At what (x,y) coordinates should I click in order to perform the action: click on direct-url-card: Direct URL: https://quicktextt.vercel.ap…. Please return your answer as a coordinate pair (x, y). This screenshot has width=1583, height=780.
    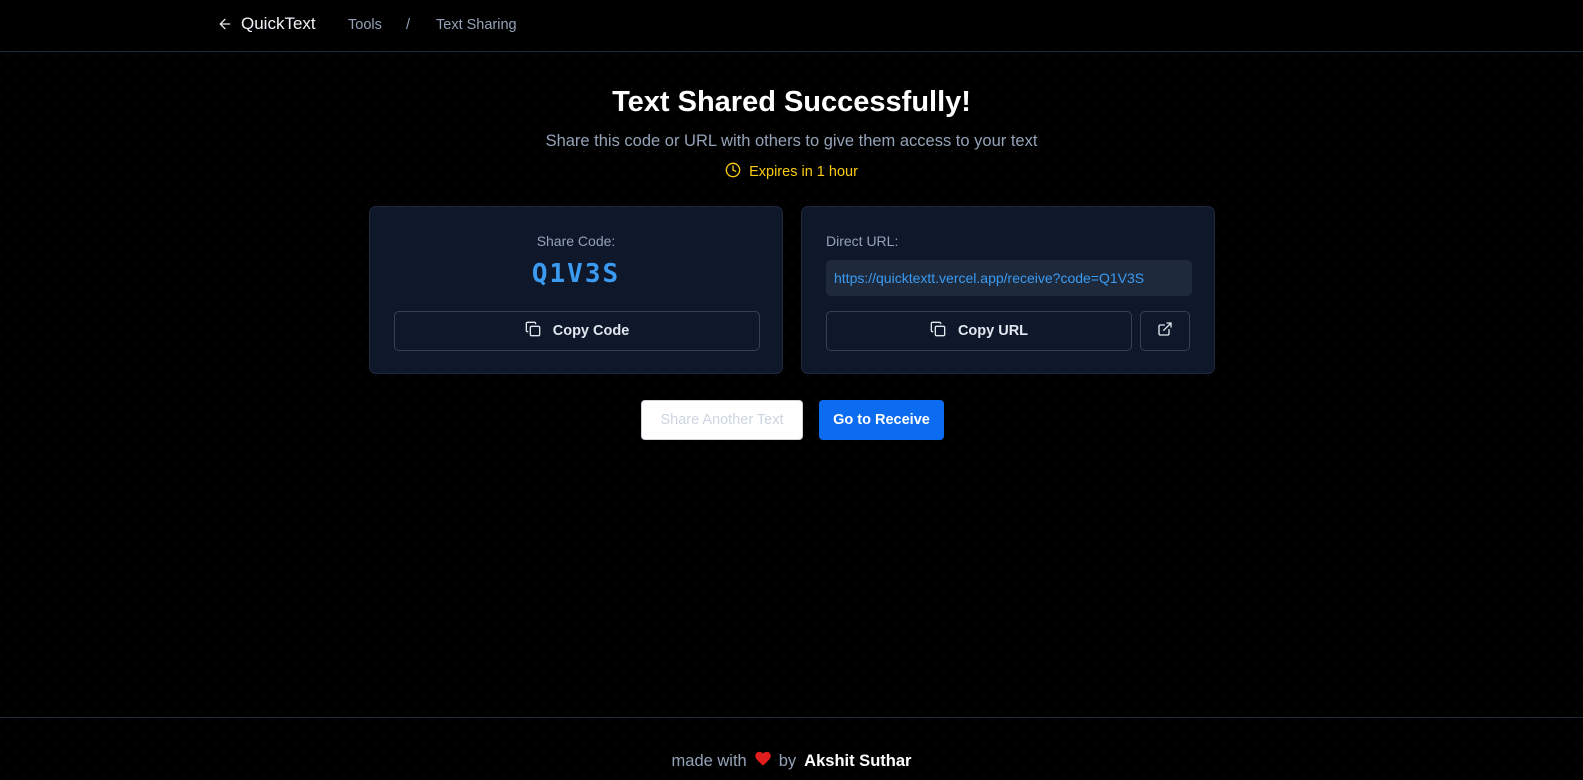
    Looking at the image, I should click on (1008, 290).